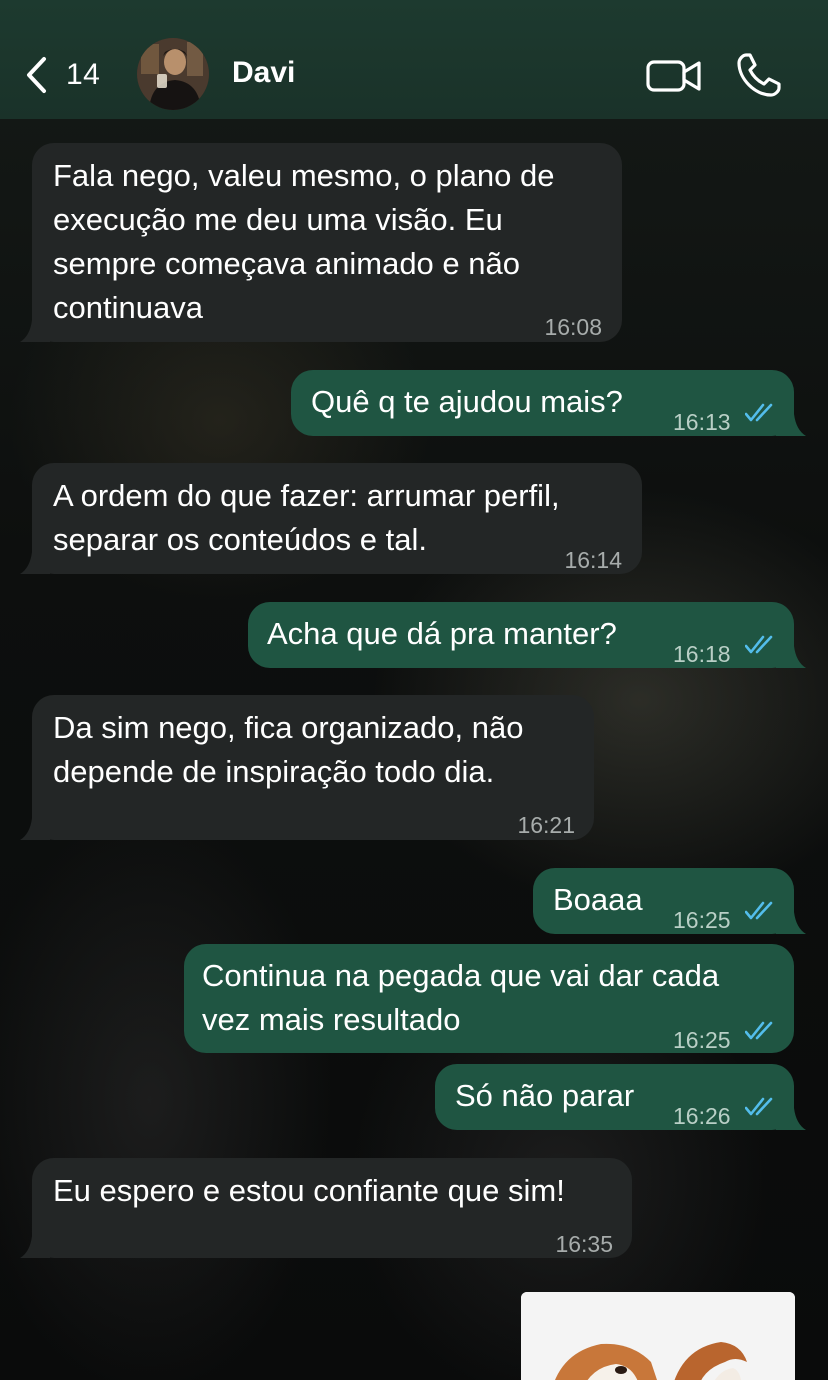 The width and height of the screenshot is (828, 1380). I want to click on avatar-photo, so click(173, 74).